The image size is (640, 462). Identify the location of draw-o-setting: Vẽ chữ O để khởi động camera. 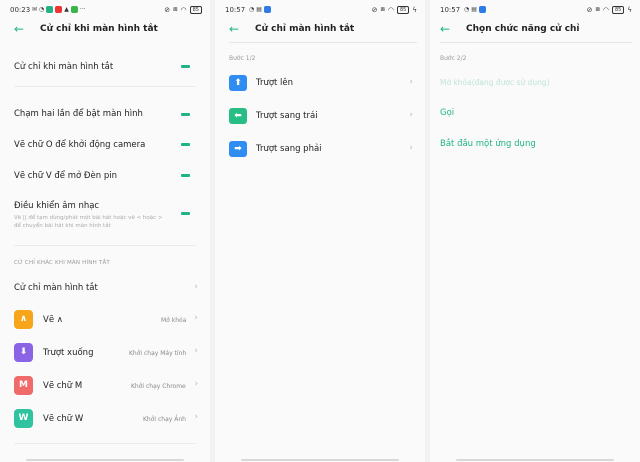
(103, 145).